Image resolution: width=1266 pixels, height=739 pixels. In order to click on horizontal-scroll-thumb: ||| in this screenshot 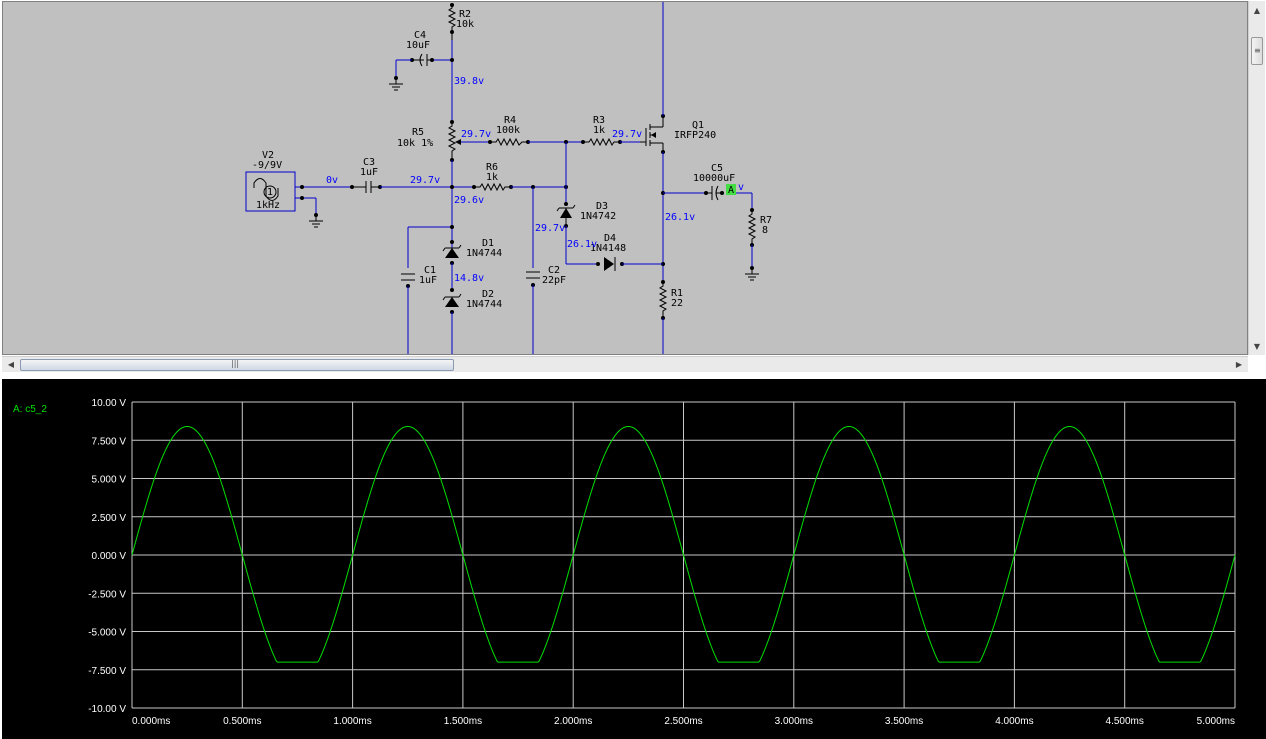, I will do `click(237, 365)`.